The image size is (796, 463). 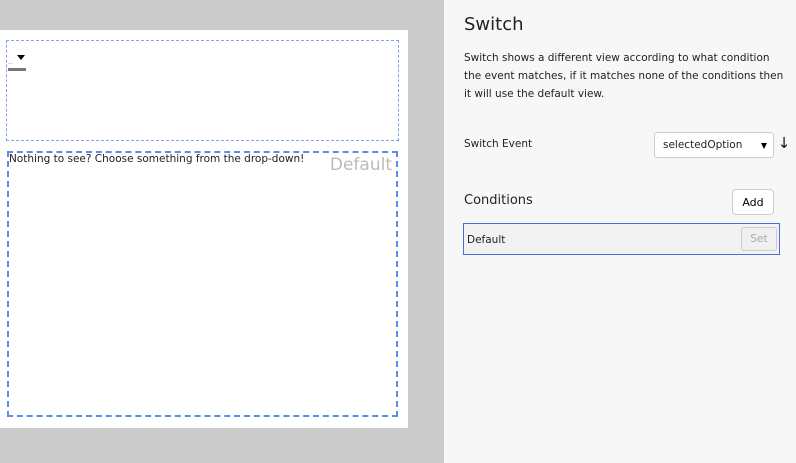 I want to click on dropdown-value: .., so click(x=10, y=62).